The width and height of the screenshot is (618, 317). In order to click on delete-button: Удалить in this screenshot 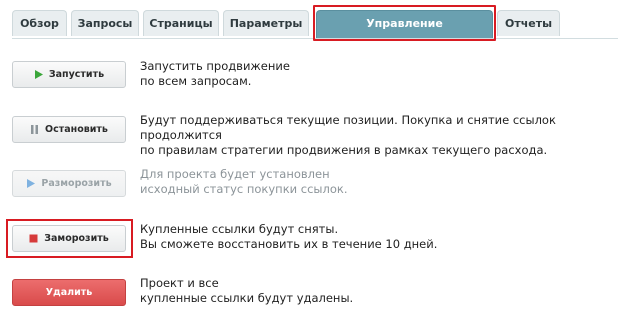, I will do `click(69, 292)`.